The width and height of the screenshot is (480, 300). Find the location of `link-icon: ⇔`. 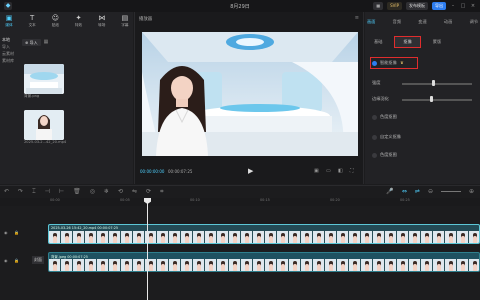

link-icon: ⇔ is located at coordinates (404, 191).